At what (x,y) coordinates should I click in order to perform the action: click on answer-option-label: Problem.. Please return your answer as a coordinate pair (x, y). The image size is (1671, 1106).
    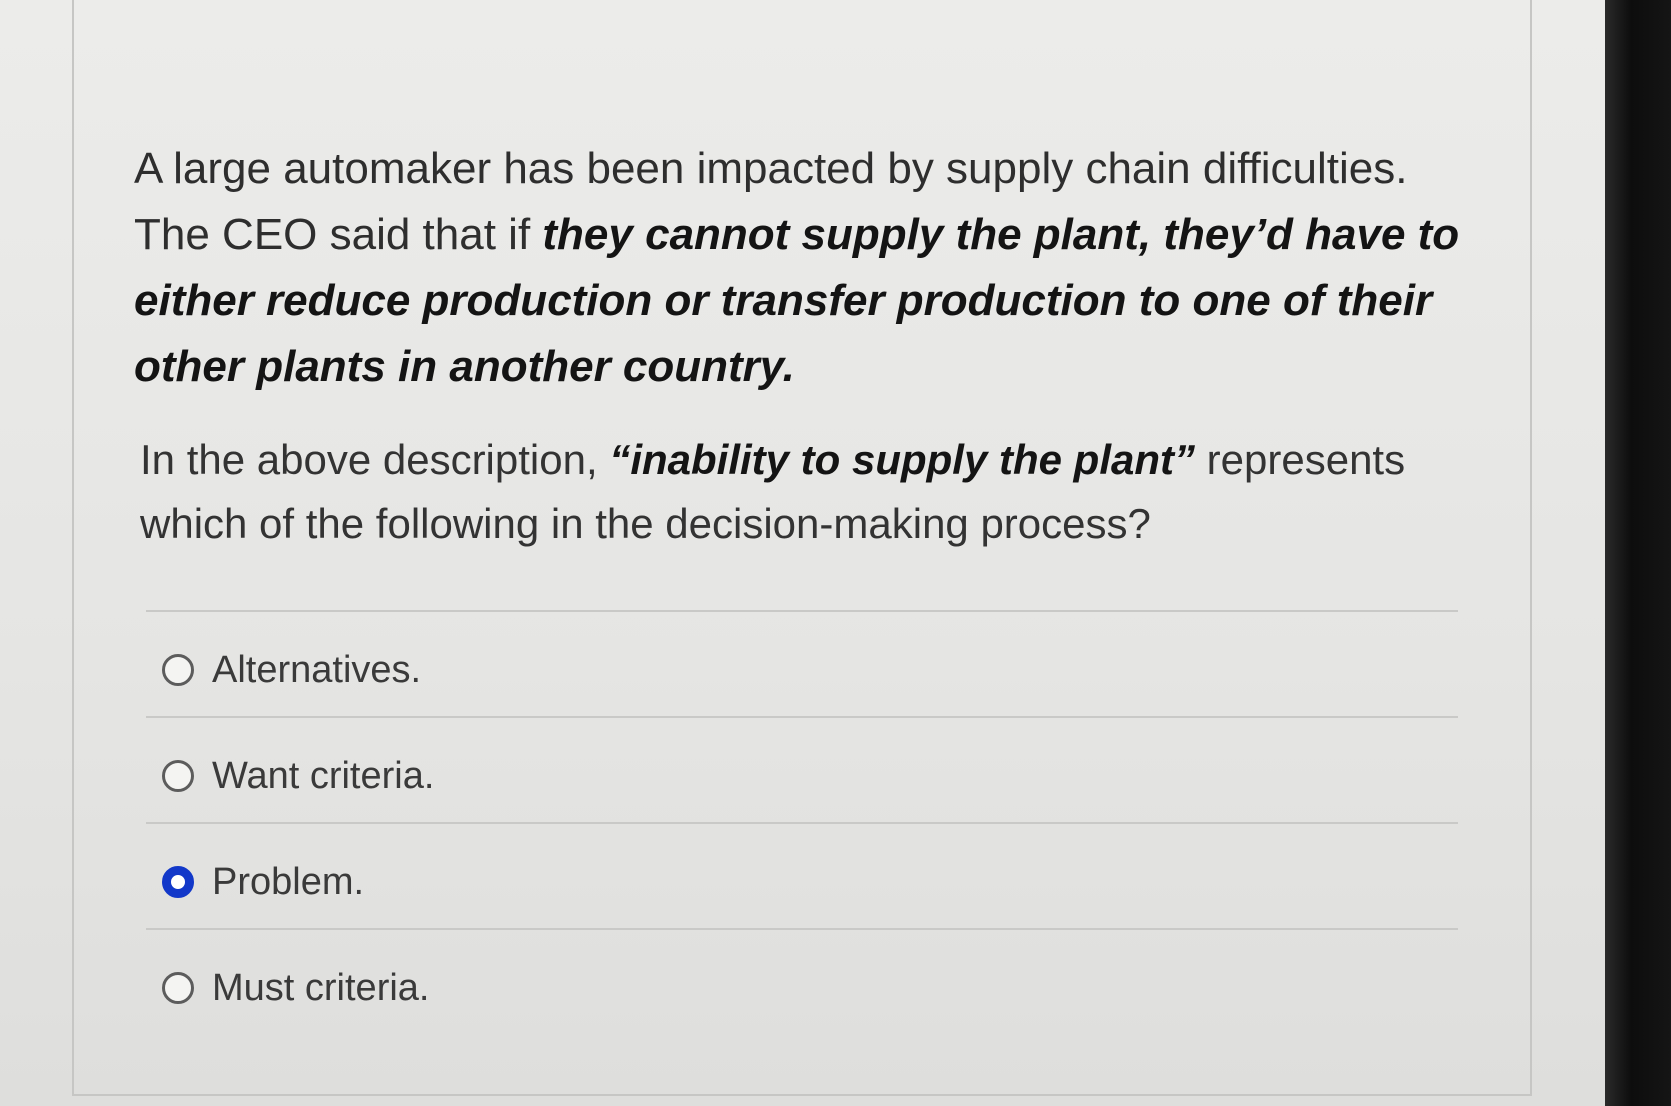
    Looking at the image, I should click on (288, 881).